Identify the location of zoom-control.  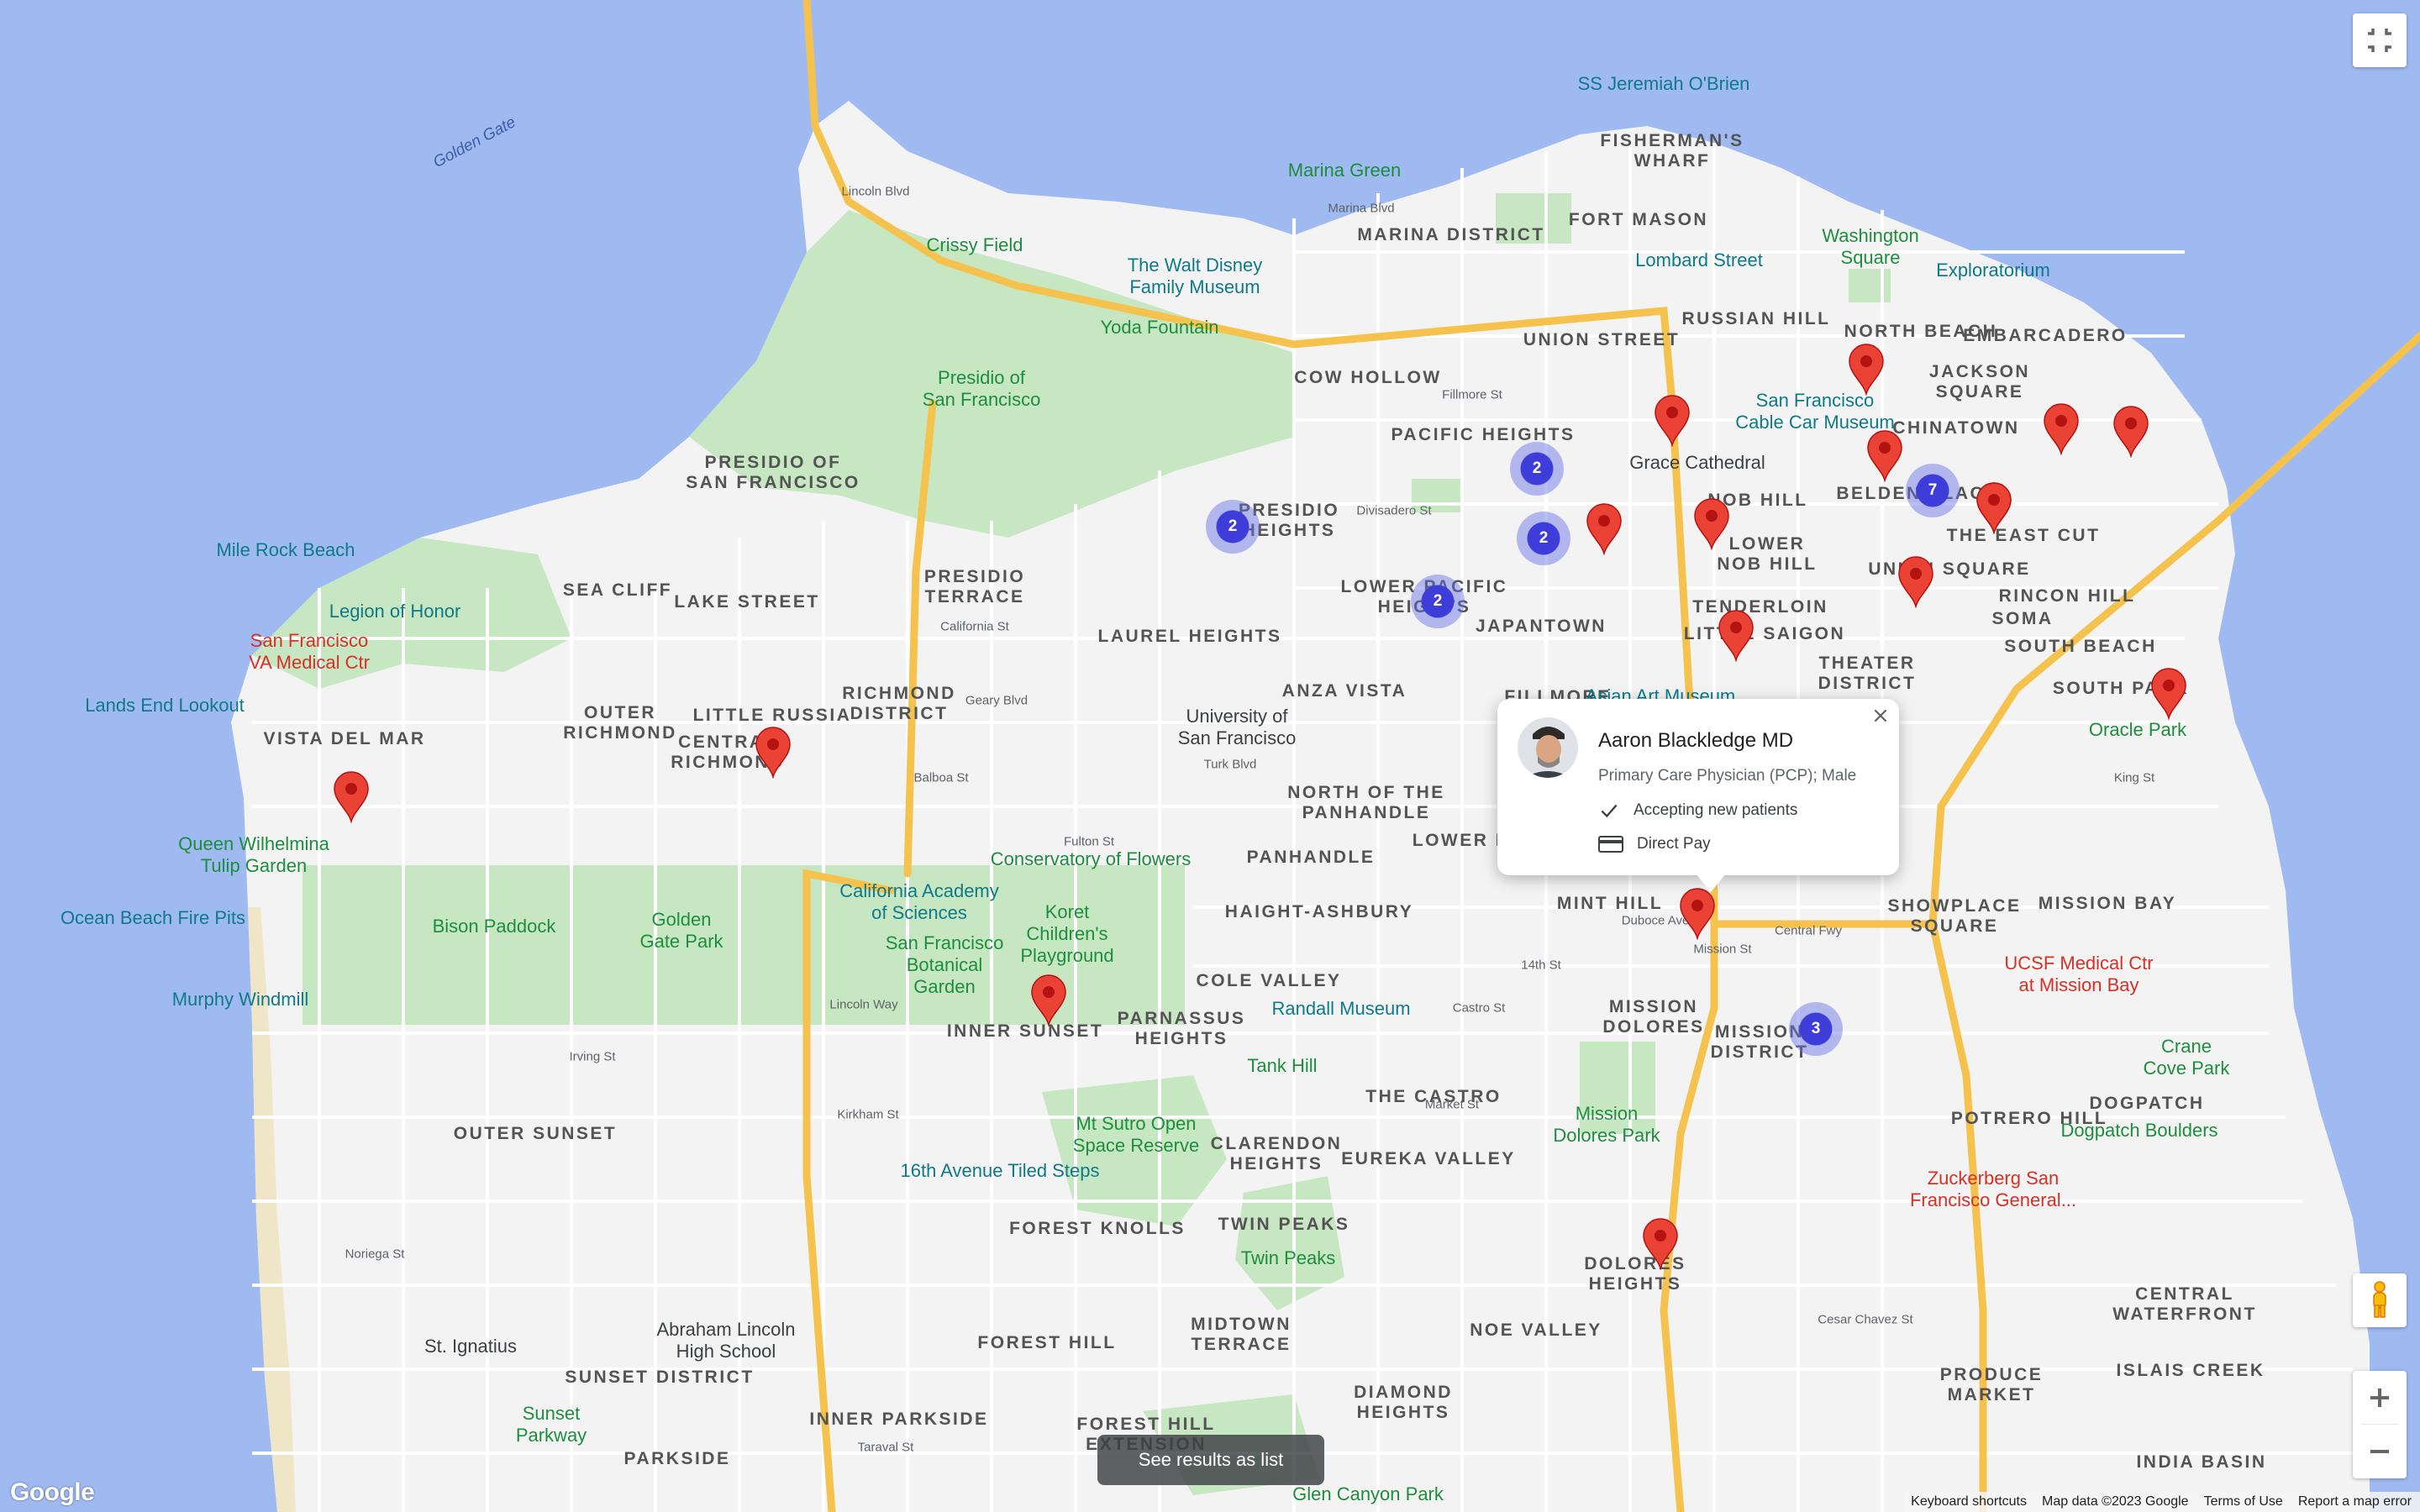
(2380, 1424).